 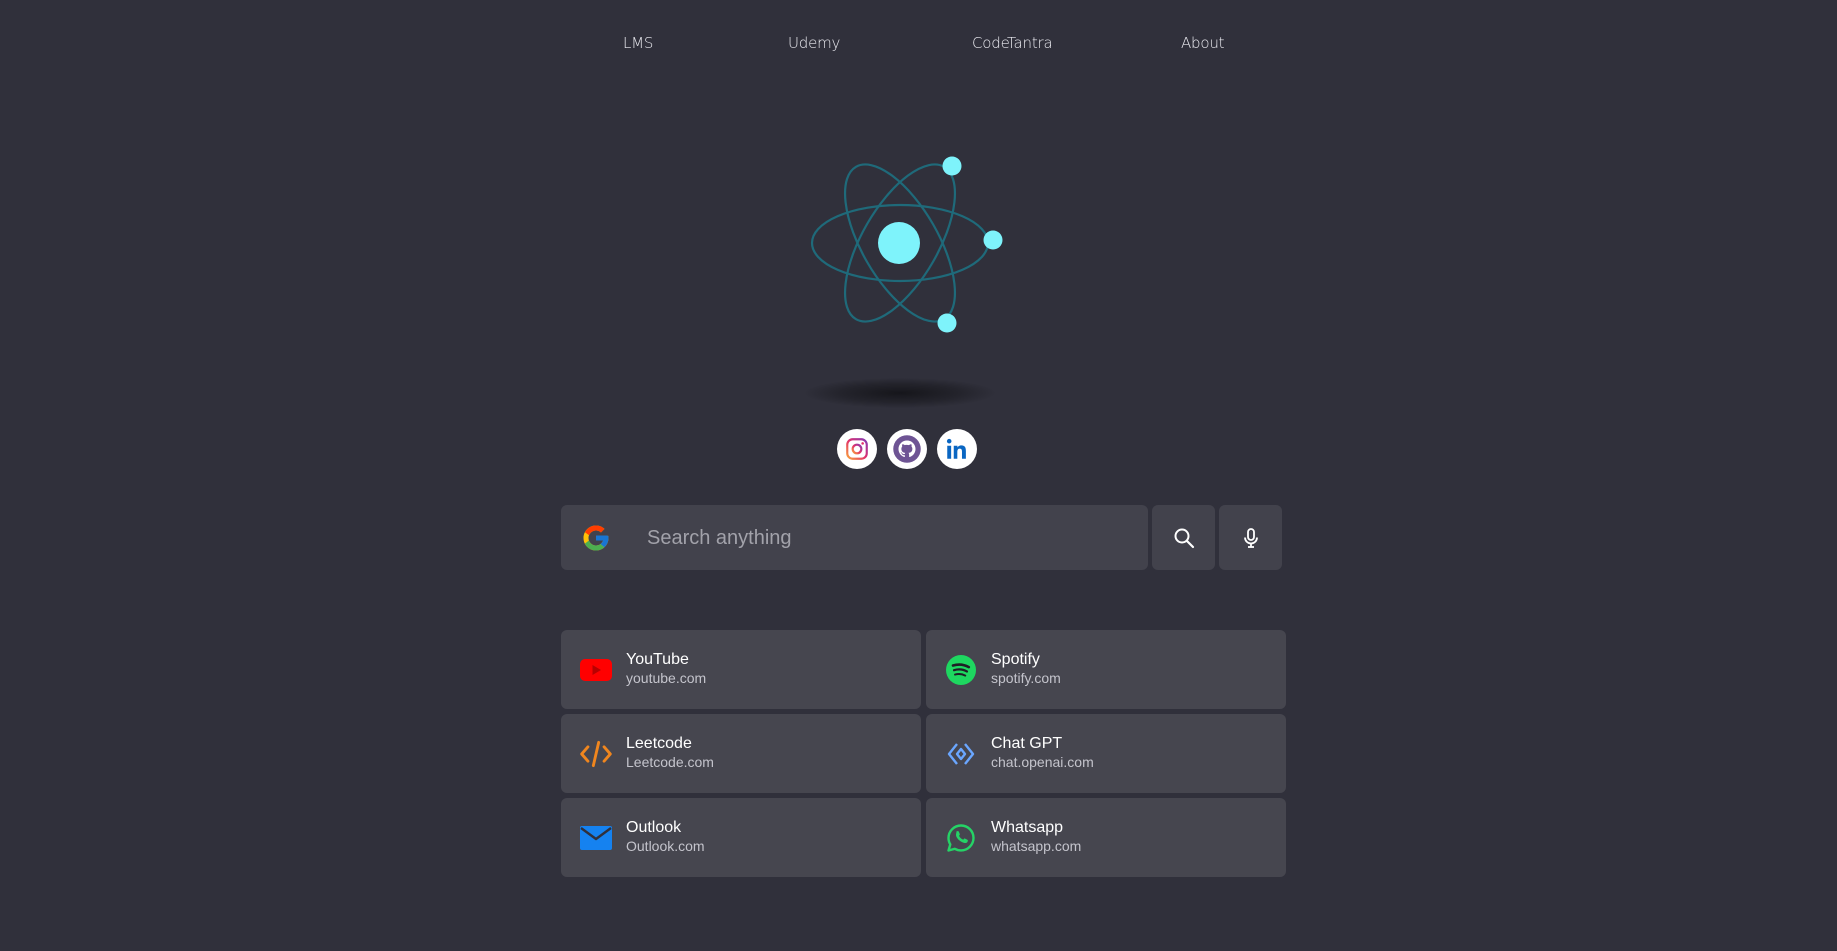 What do you see at coordinates (1012, 43) in the screenshot?
I see `nav-link-codetantra: CodeTantra` at bounding box center [1012, 43].